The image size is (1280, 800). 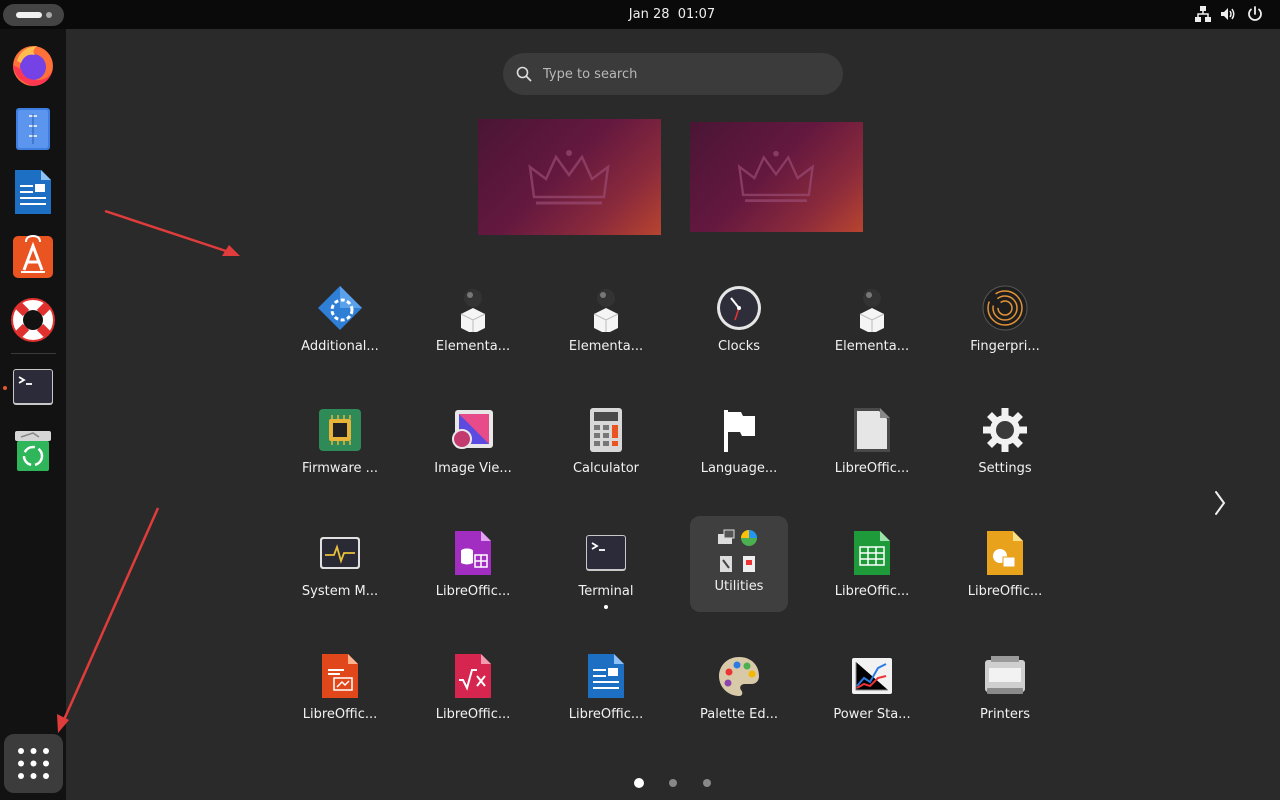 I want to click on app-label: Utilities, so click(x=739, y=586).